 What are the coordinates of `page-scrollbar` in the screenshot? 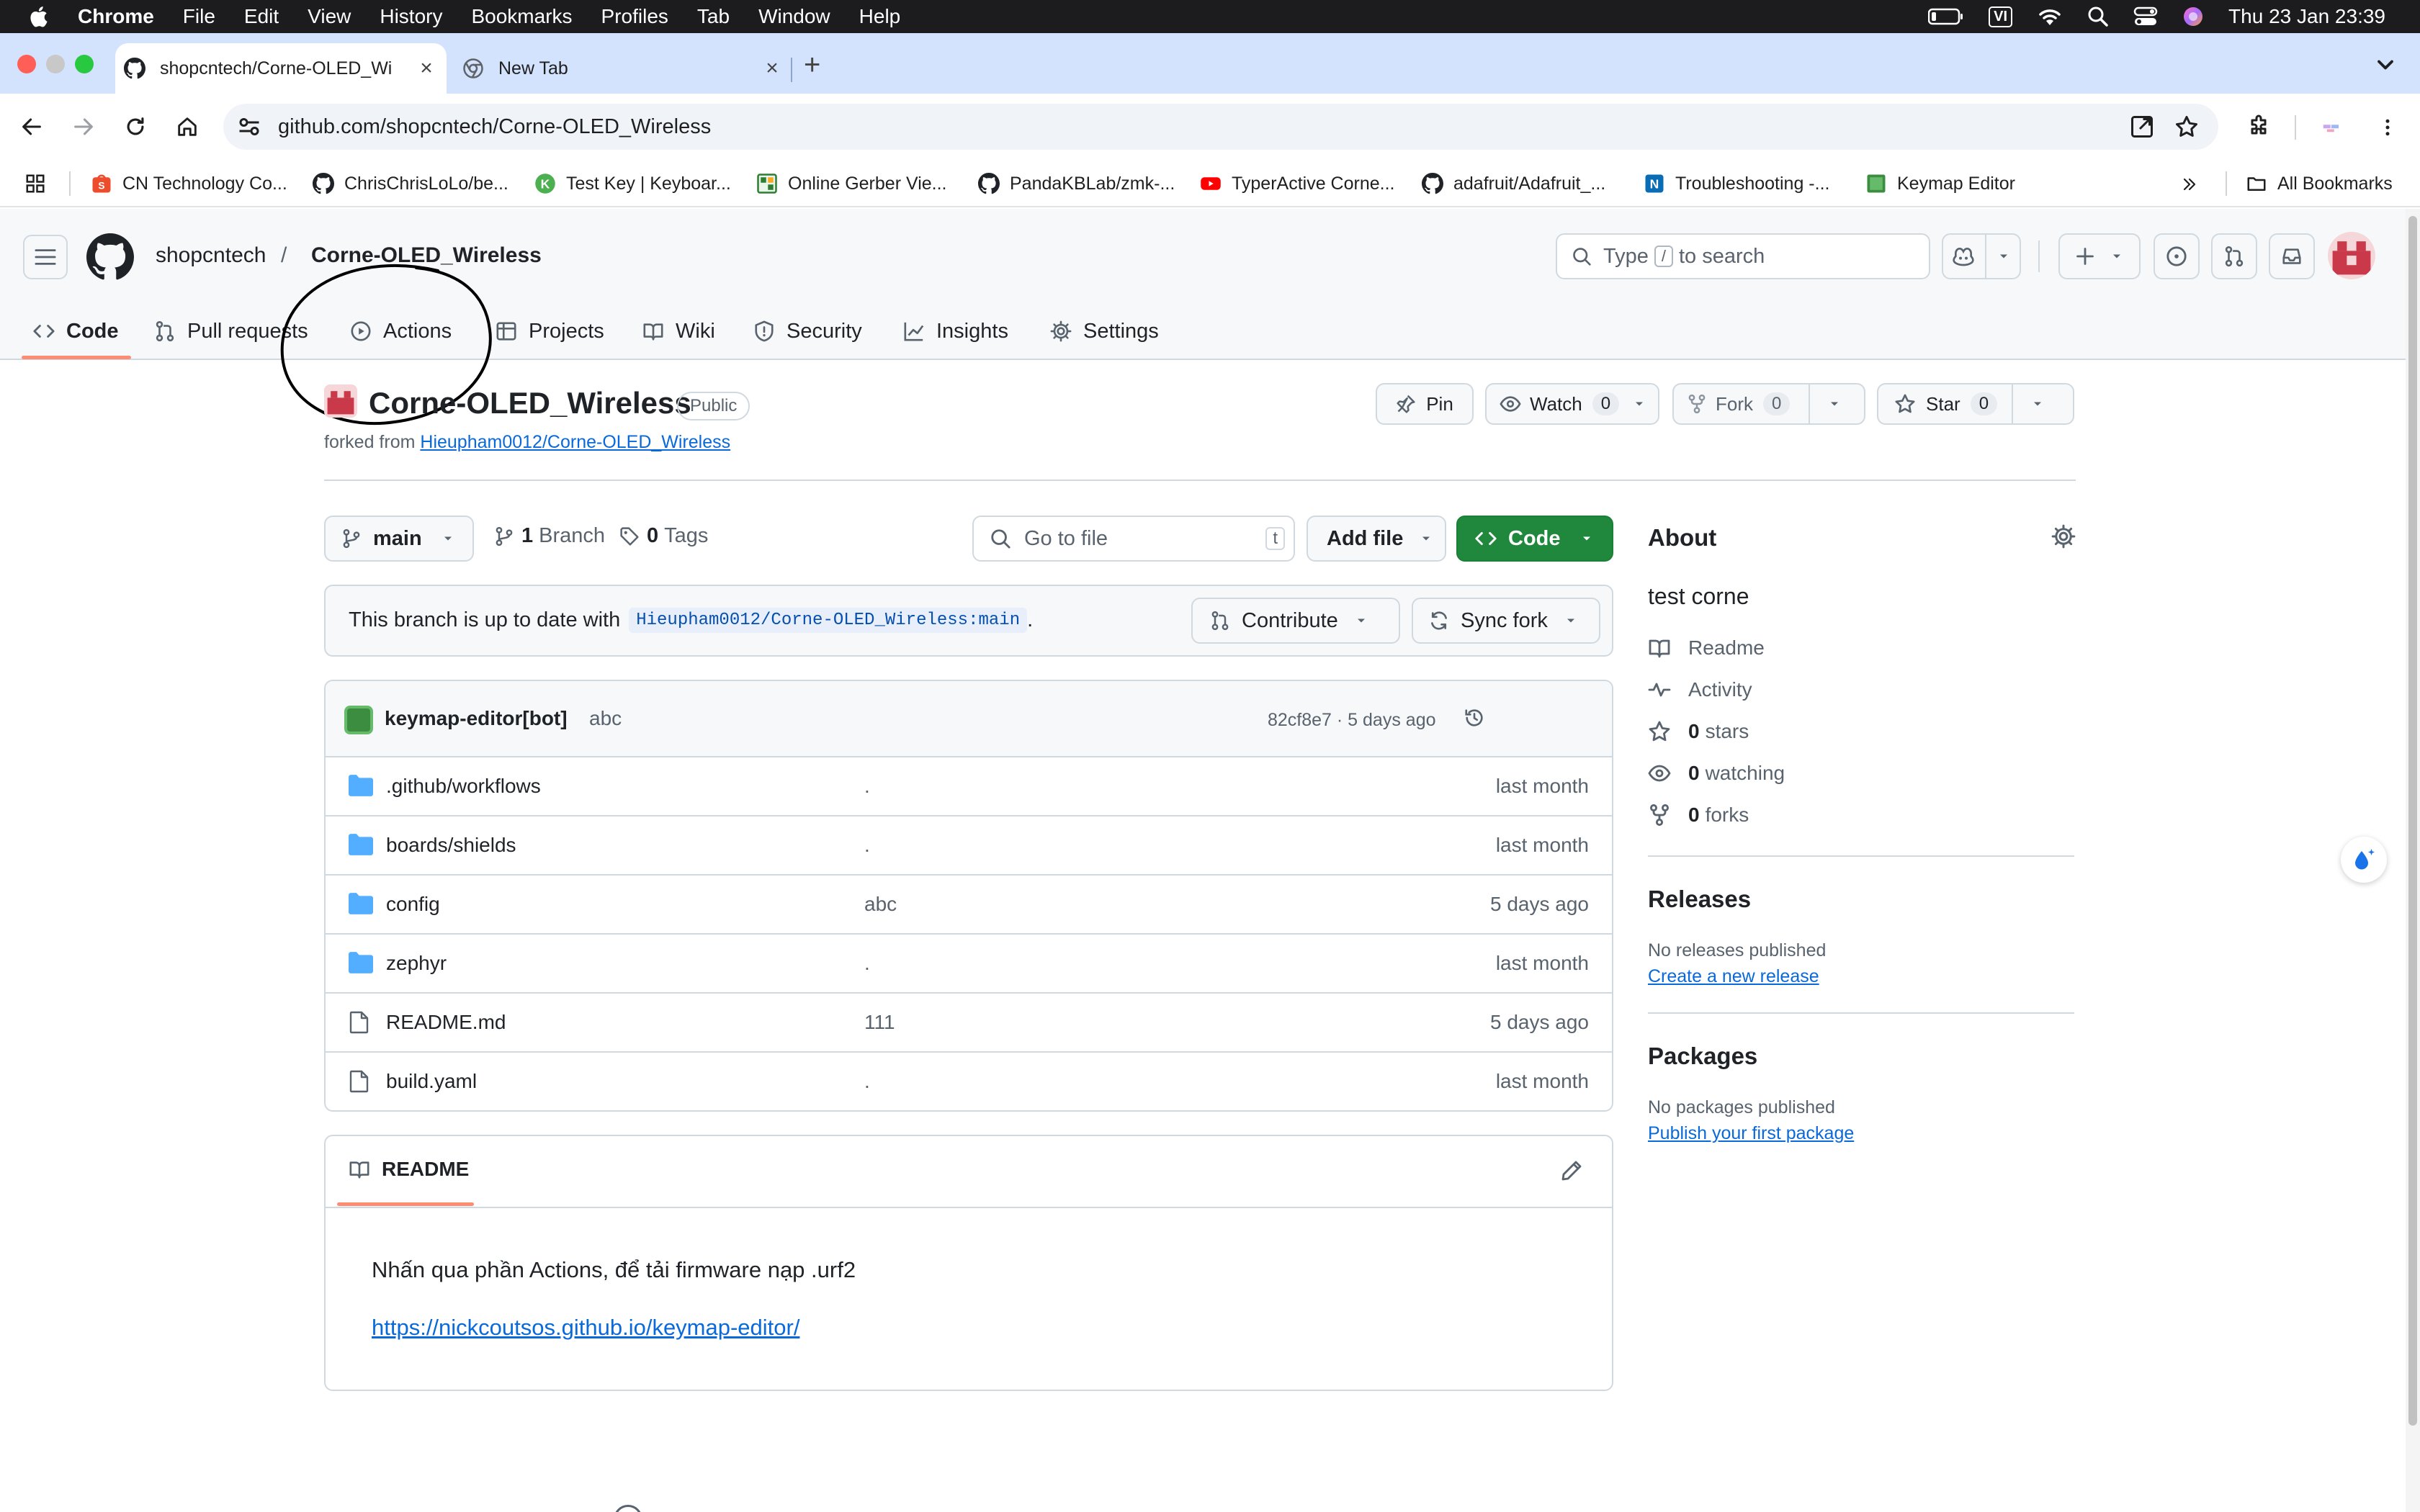 It's located at (2413, 860).